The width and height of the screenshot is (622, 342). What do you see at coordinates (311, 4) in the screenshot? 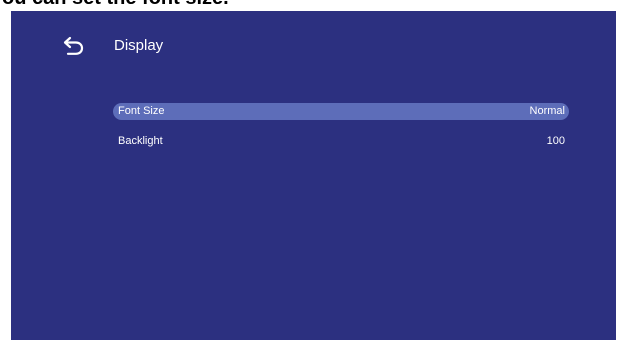
I see `caption-text: ou can set the font size.` at bounding box center [311, 4].